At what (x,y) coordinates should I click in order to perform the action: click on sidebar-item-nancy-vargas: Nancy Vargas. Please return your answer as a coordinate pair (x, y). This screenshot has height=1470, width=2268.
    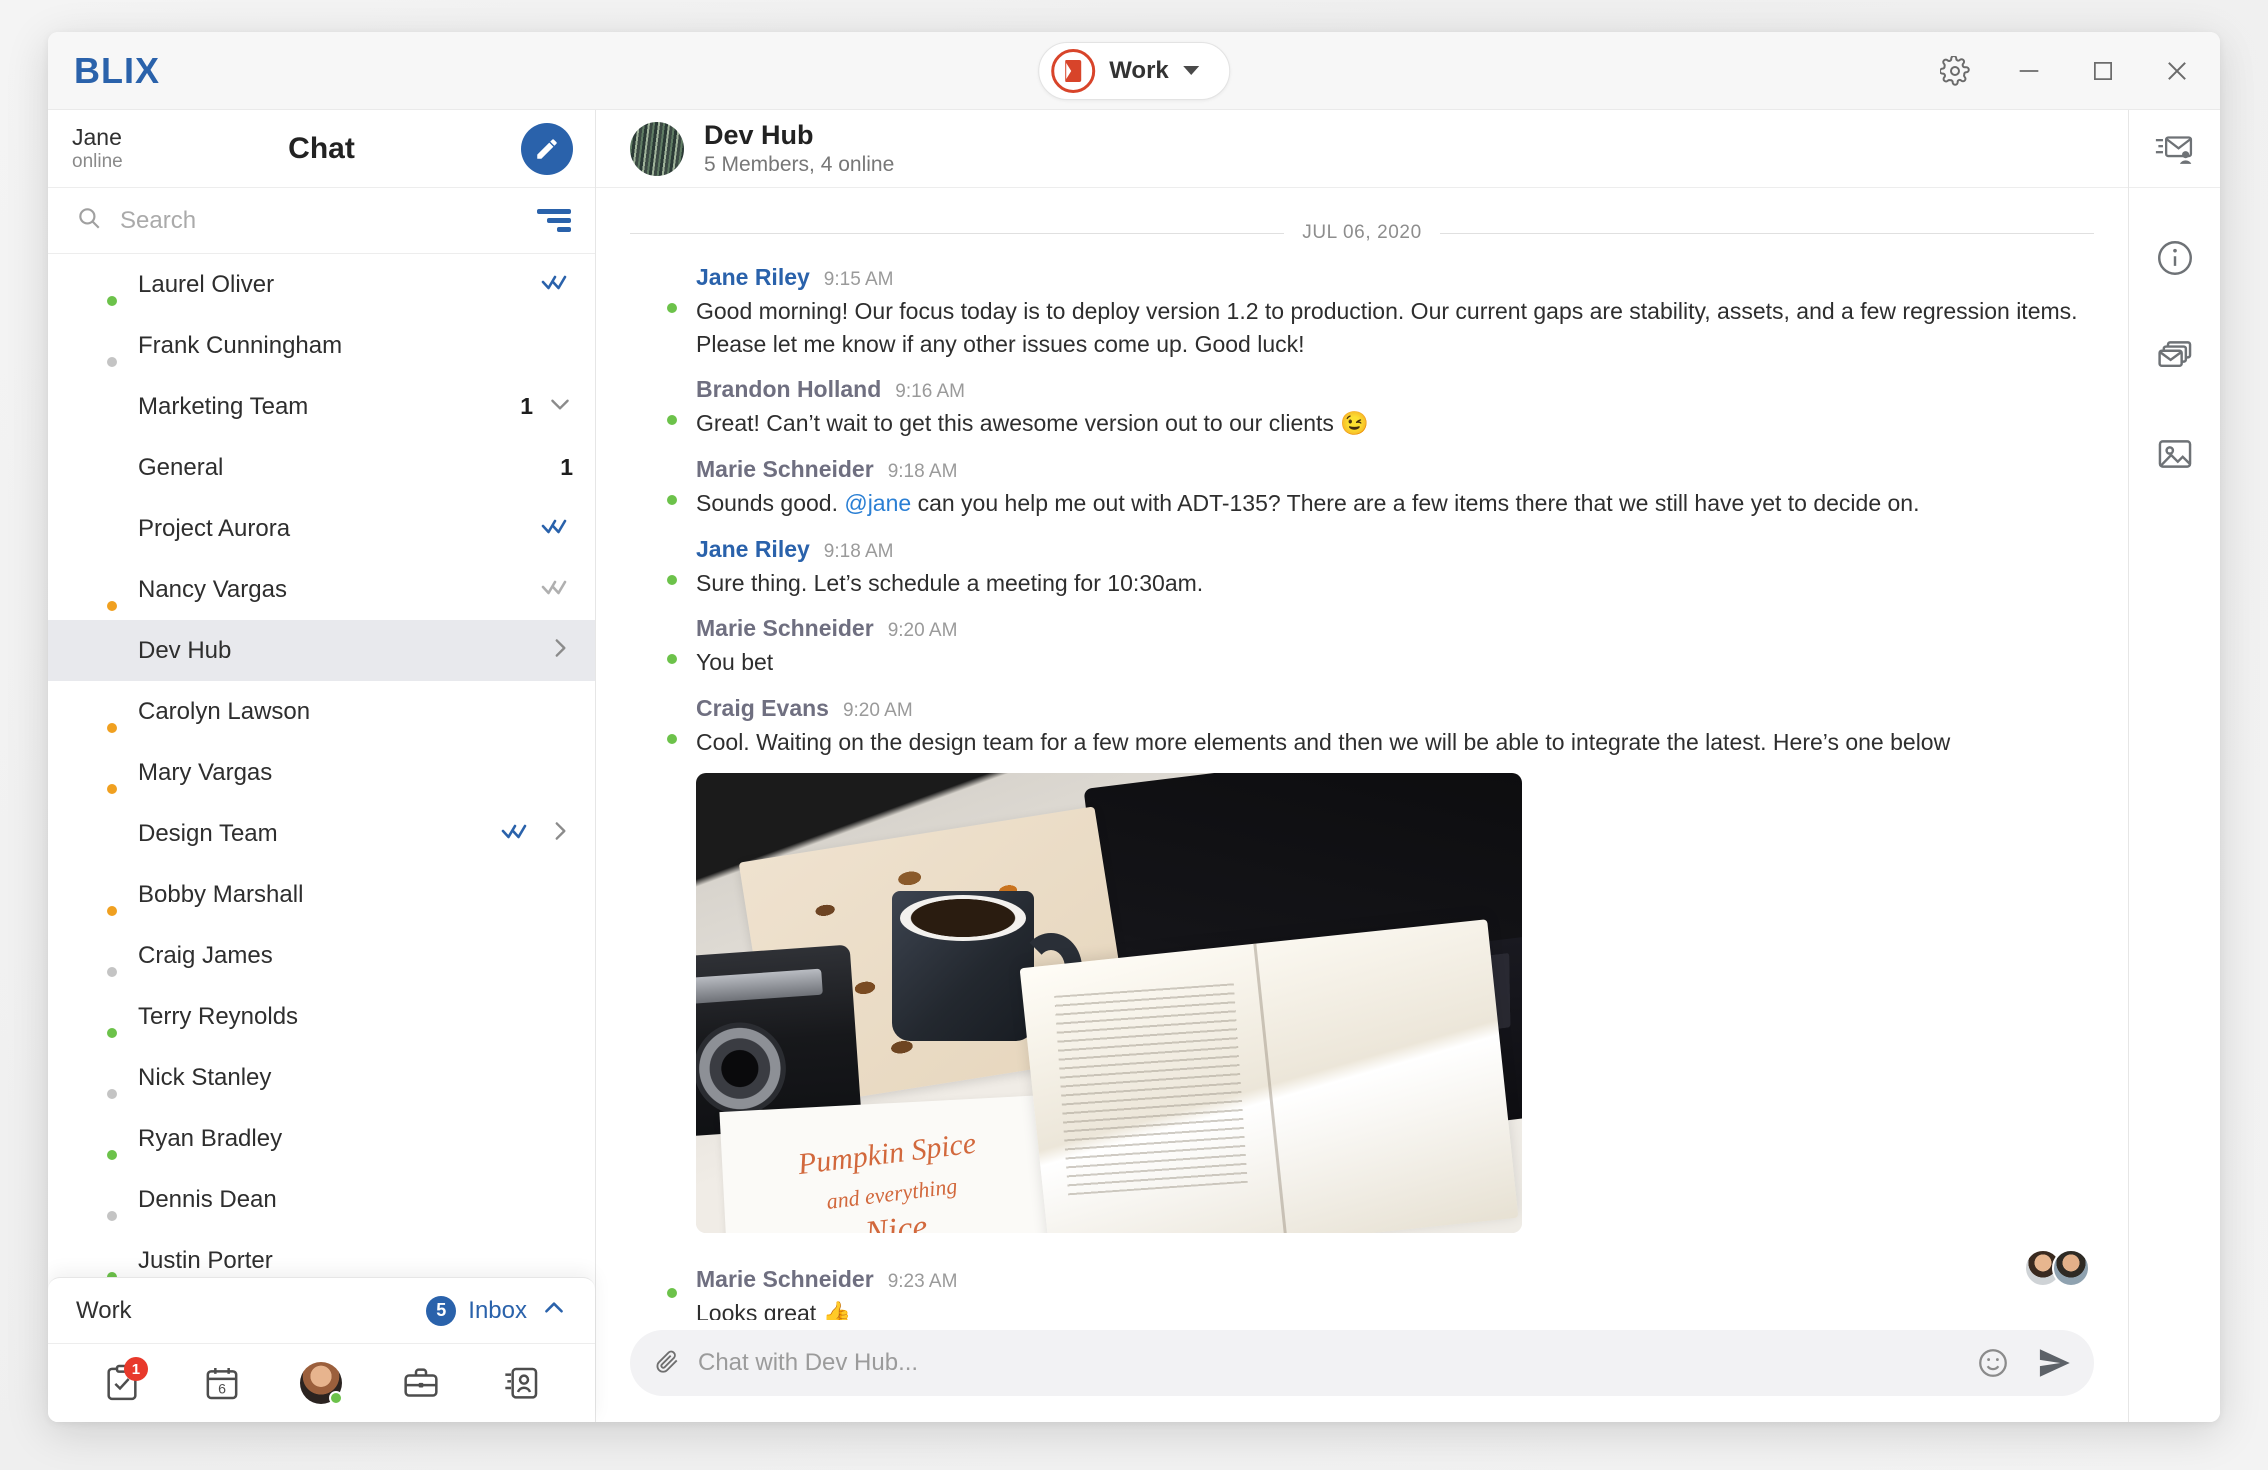
    Looking at the image, I should click on (321, 589).